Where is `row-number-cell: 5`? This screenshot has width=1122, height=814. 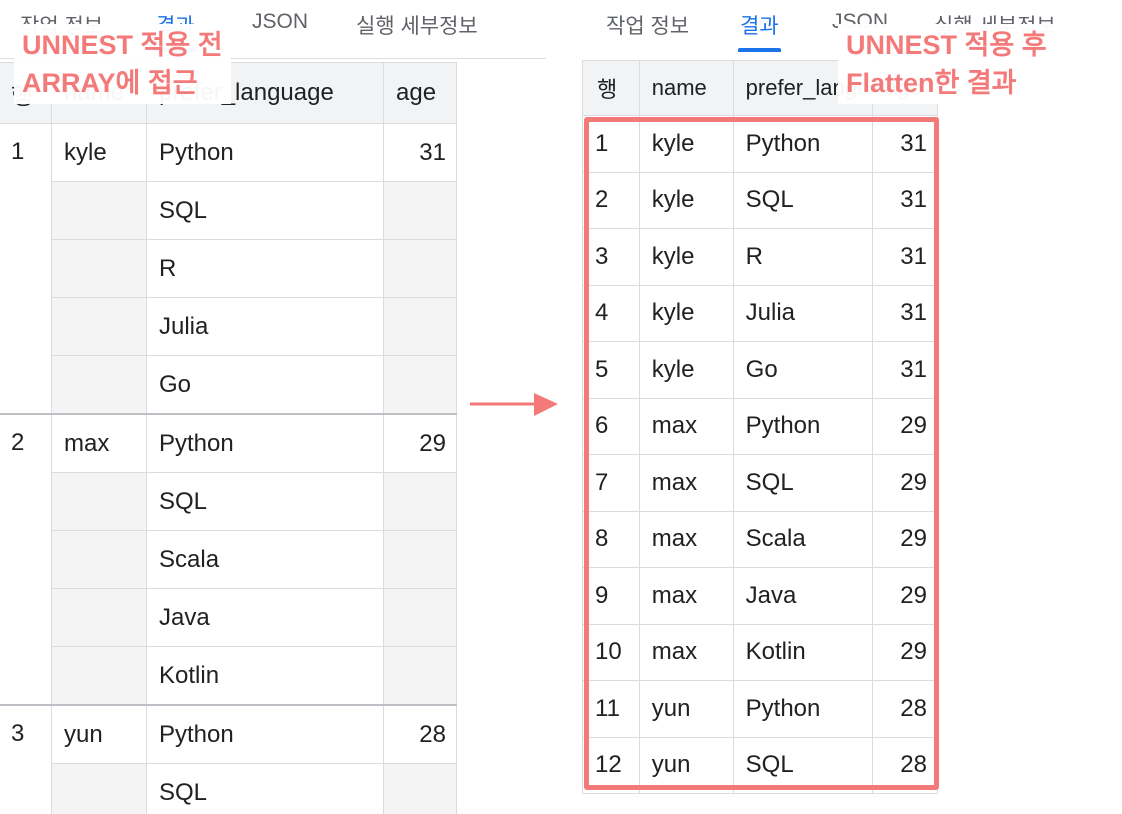 row-number-cell: 5 is located at coordinates (611, 370).